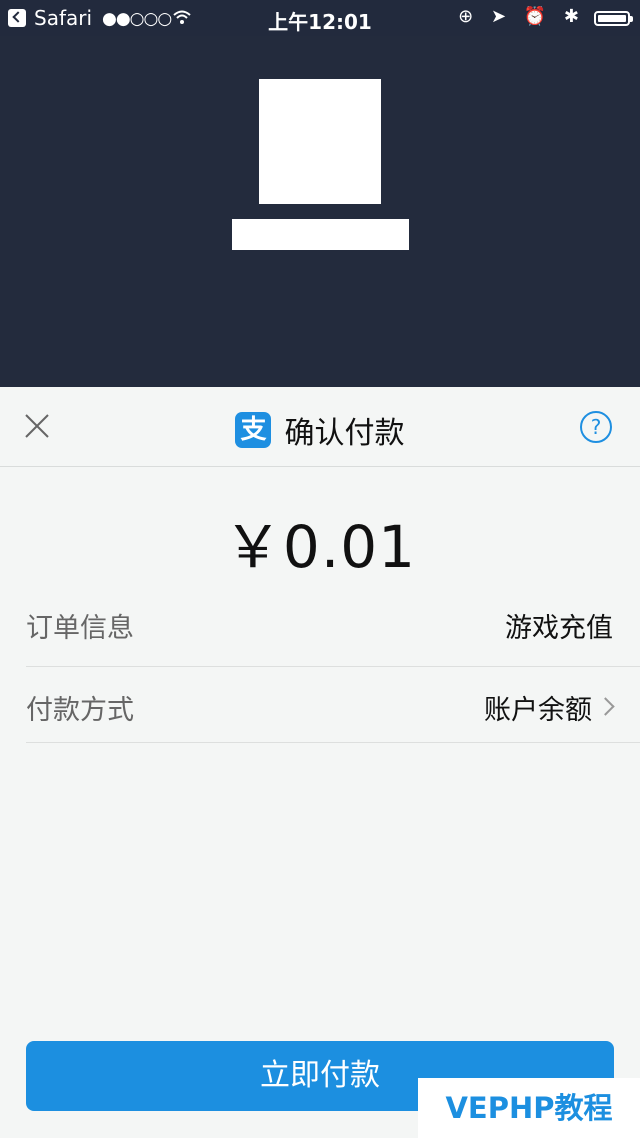  Describe the element at coordinates (529, 1108) in the screenshot. I see `watermark: VEPHP教程` at that location.